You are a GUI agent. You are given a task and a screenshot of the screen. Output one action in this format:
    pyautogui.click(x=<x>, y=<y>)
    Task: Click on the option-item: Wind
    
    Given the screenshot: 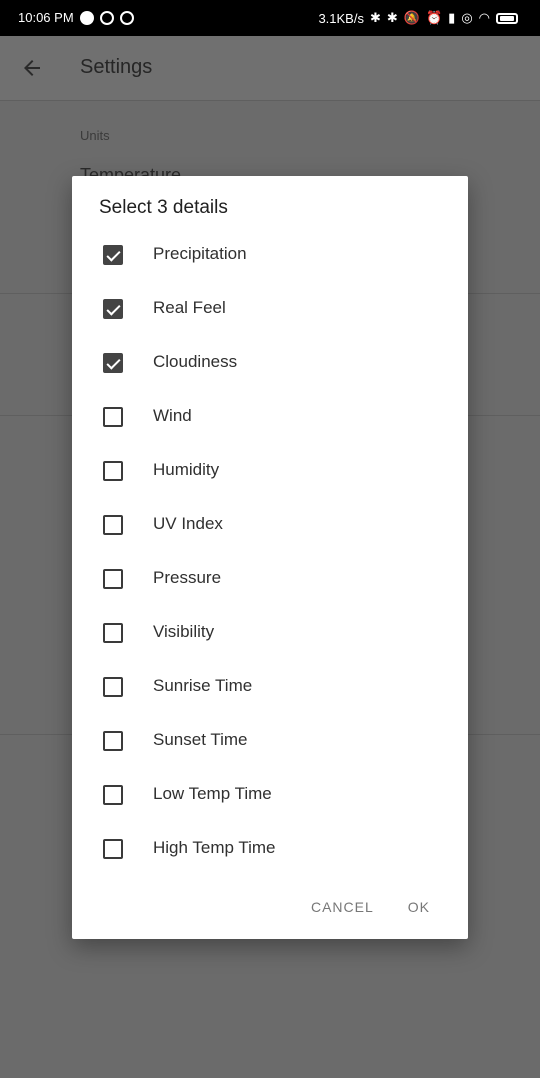 What is the action you would take?
    pyautogui.click(x=270, y=417)
    